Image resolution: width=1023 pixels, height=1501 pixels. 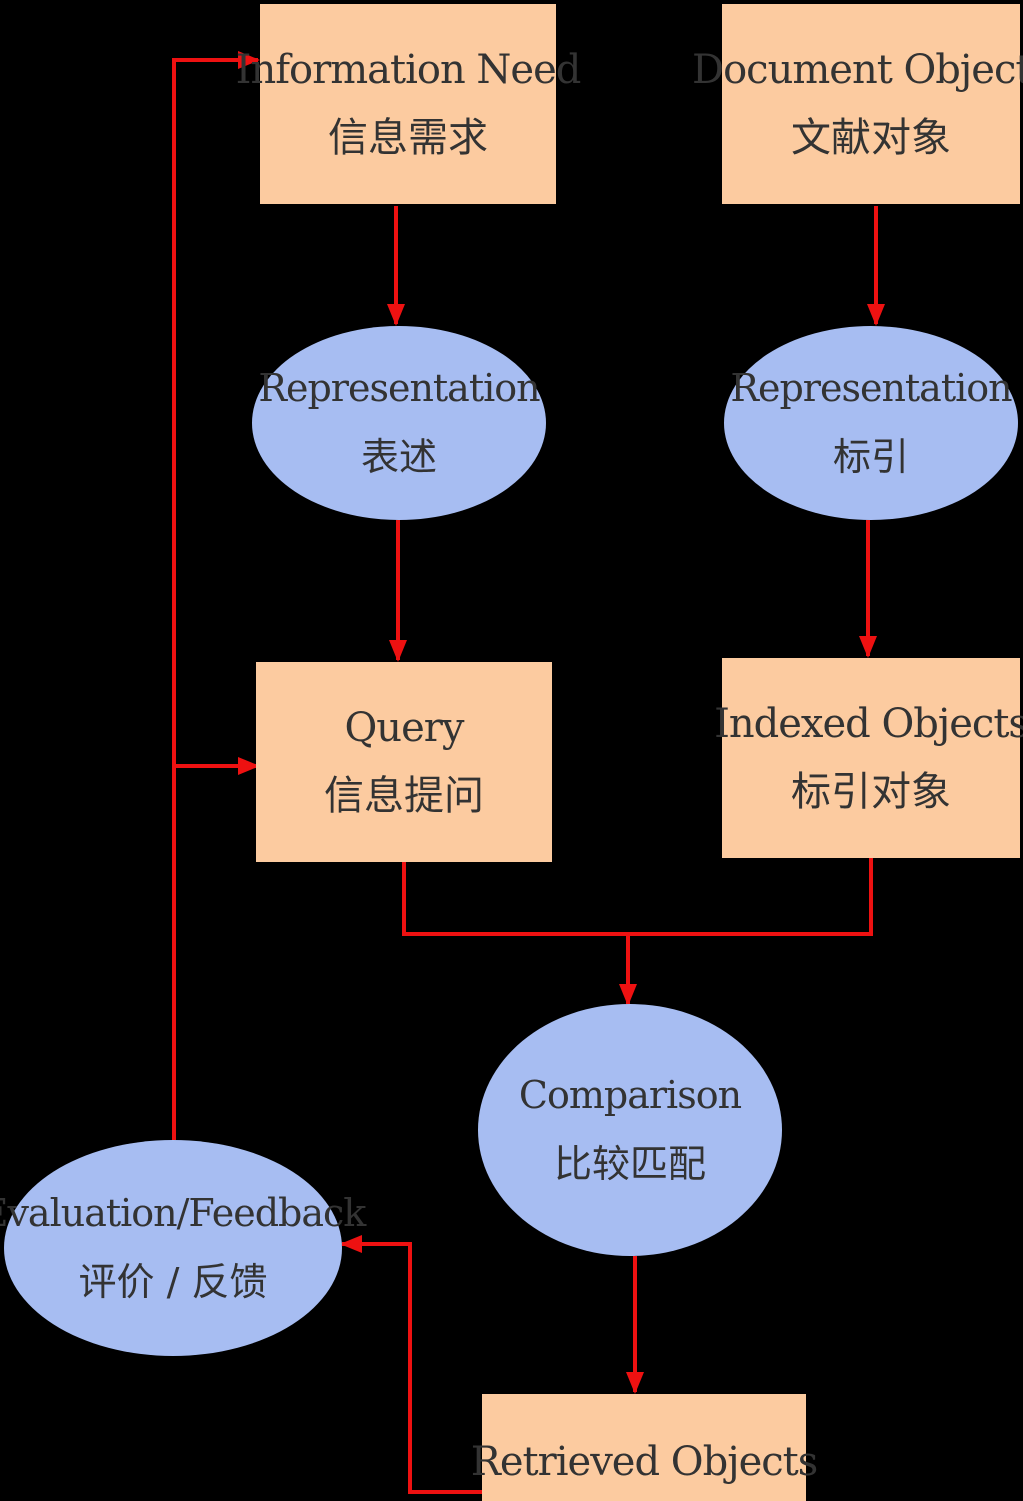 I want to click on indexed-objects-label: Indexed Objects, so click(x=868, y=724).